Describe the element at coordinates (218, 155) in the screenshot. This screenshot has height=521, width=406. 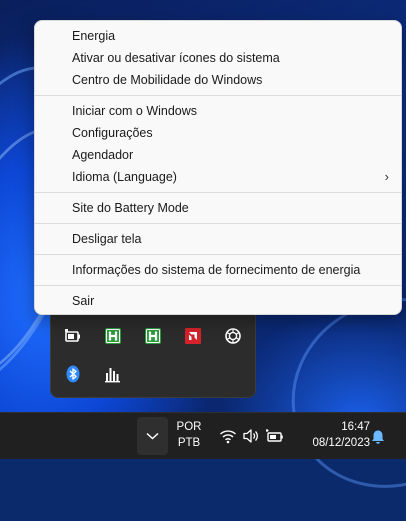
I see `menu-item-scheduler: Agendador` at that location.